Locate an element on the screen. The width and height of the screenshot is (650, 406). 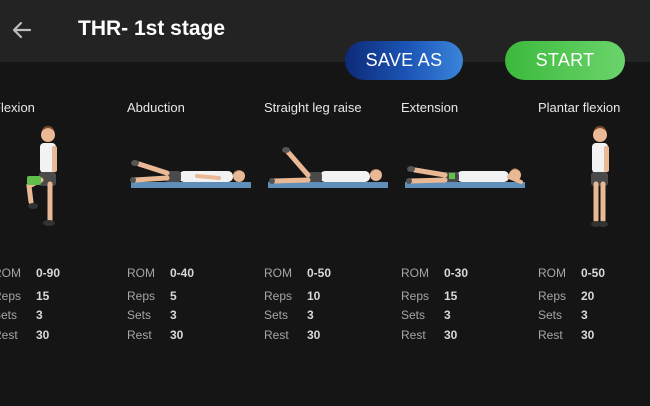
stat-value: 5 is located at coordinates (173, 296).